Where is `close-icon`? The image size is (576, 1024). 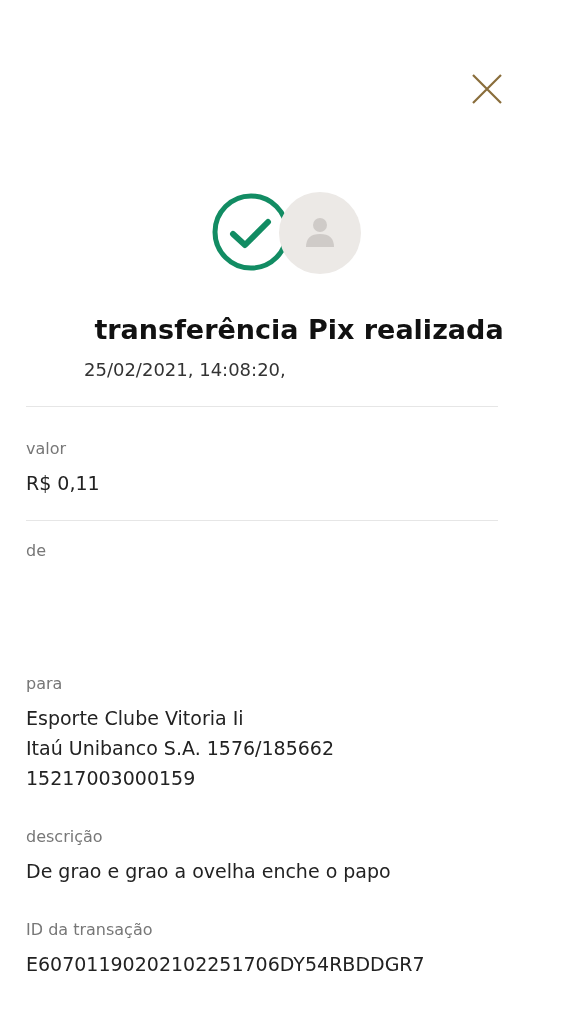
close-icon is located at coordinates (487, 89).